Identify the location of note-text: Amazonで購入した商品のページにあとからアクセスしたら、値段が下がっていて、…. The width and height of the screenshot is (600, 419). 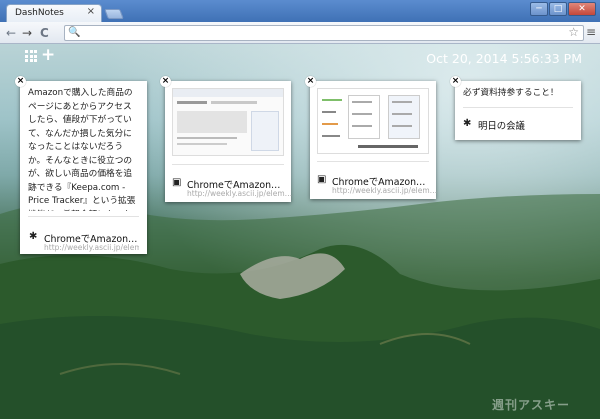
(82, 149).